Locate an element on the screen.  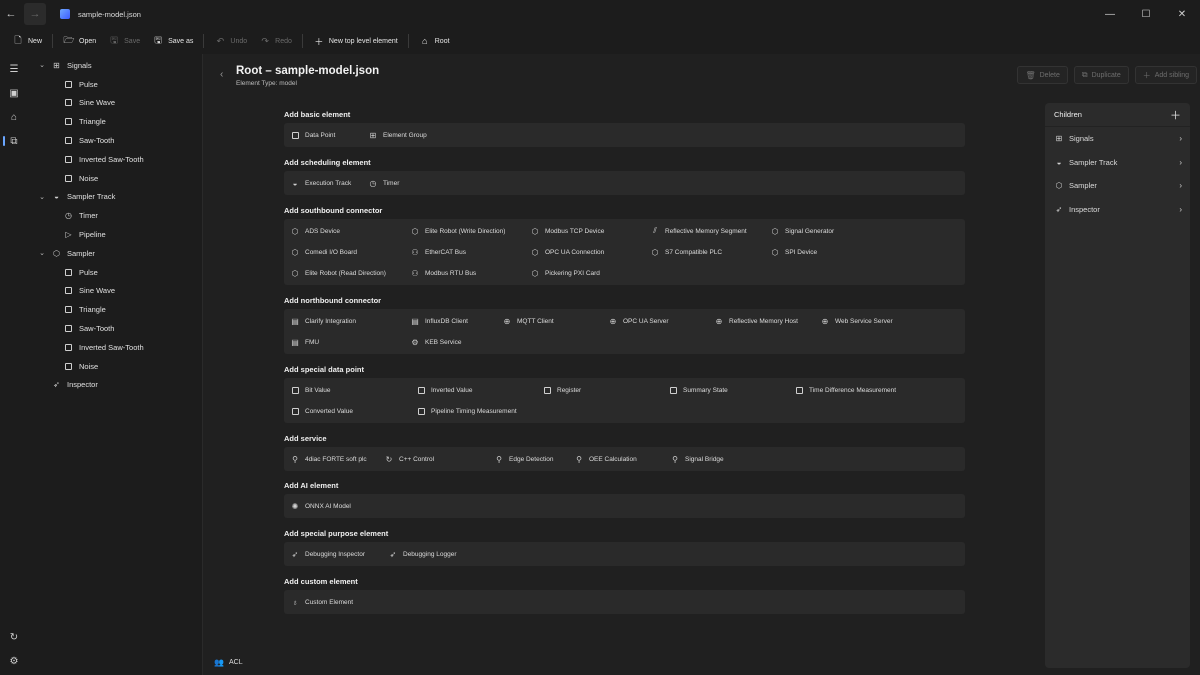
child-item-signals: ⊞ Signals › is located at coordinates (1117, 139).